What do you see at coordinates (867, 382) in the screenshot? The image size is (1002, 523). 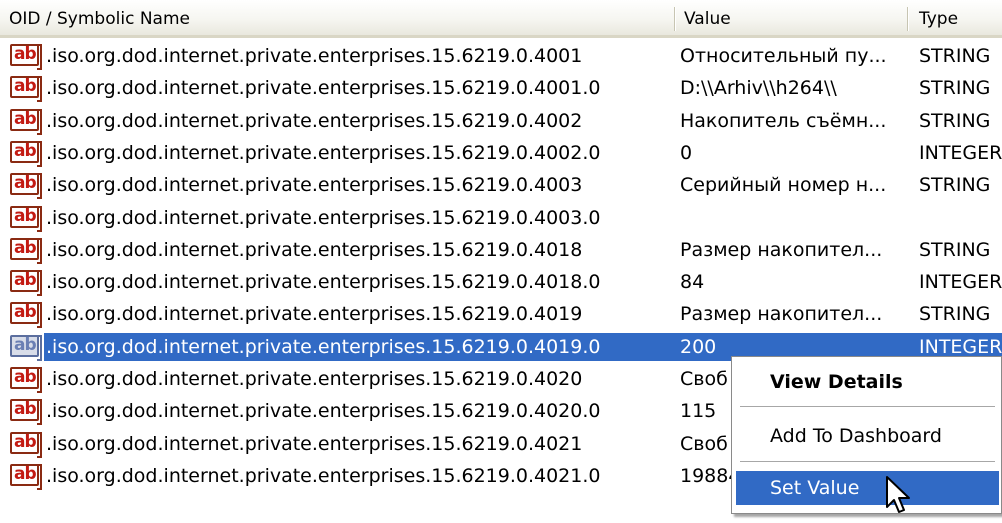 I see `menu-item-view-details: View Details` at bounding box center [867, 382].